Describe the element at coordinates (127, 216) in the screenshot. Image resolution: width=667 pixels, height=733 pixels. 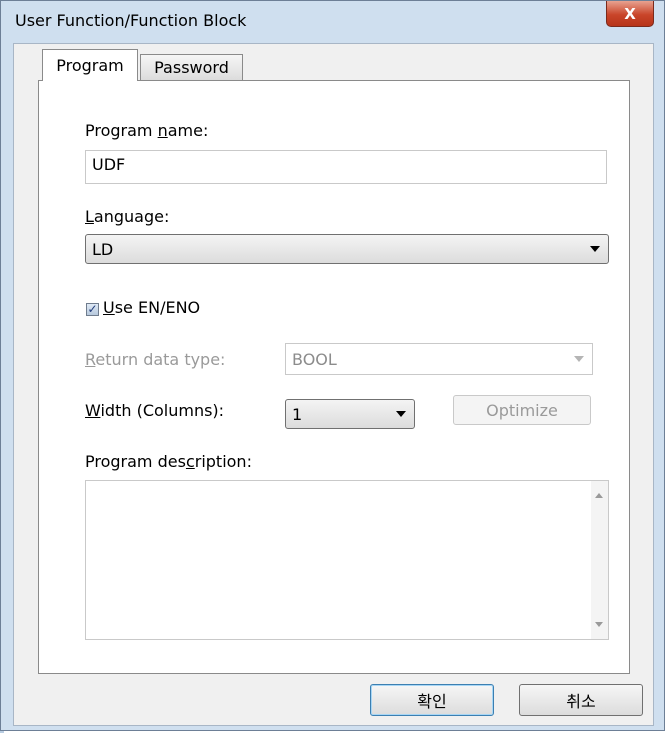
I see `language-label: Language:` at that location.